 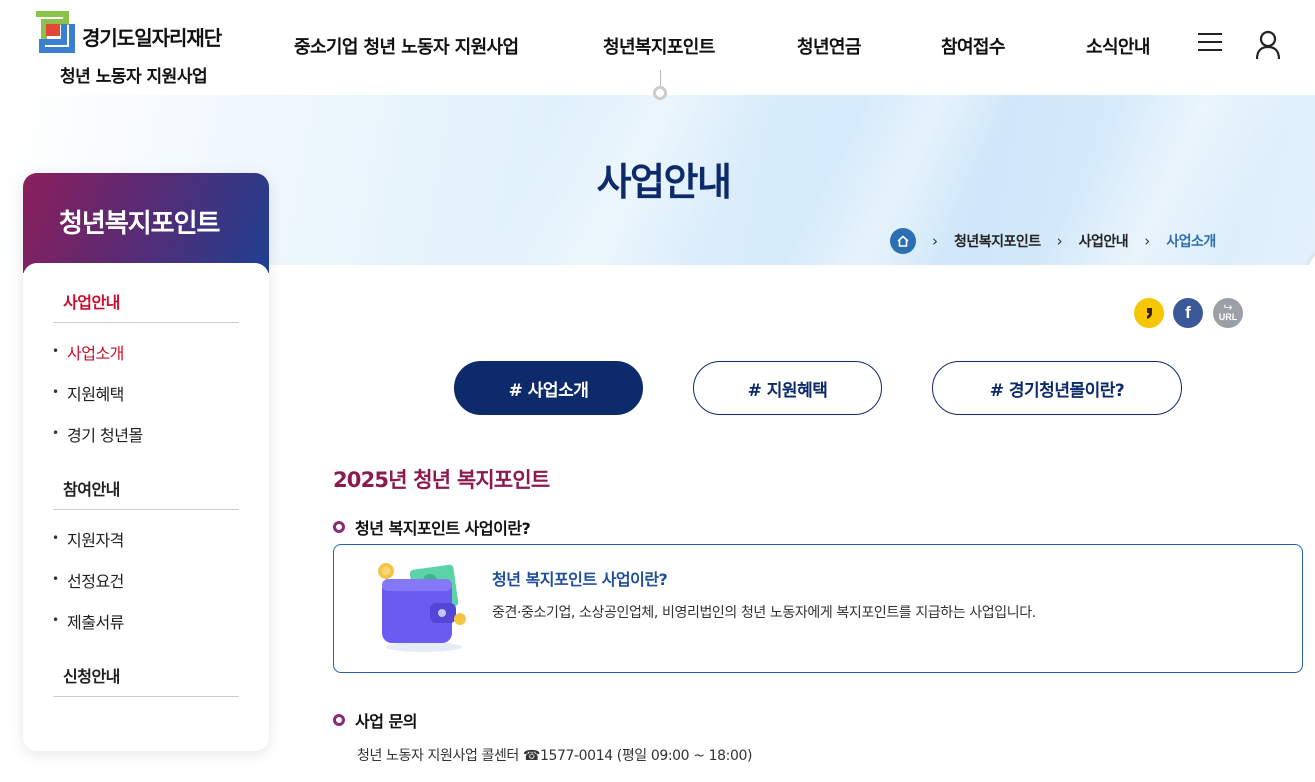 What do you see at coordinates (787, 388) in the screenshot?
I see `tab-benefits: # 지원혜택` at bounding box center [787, 388].